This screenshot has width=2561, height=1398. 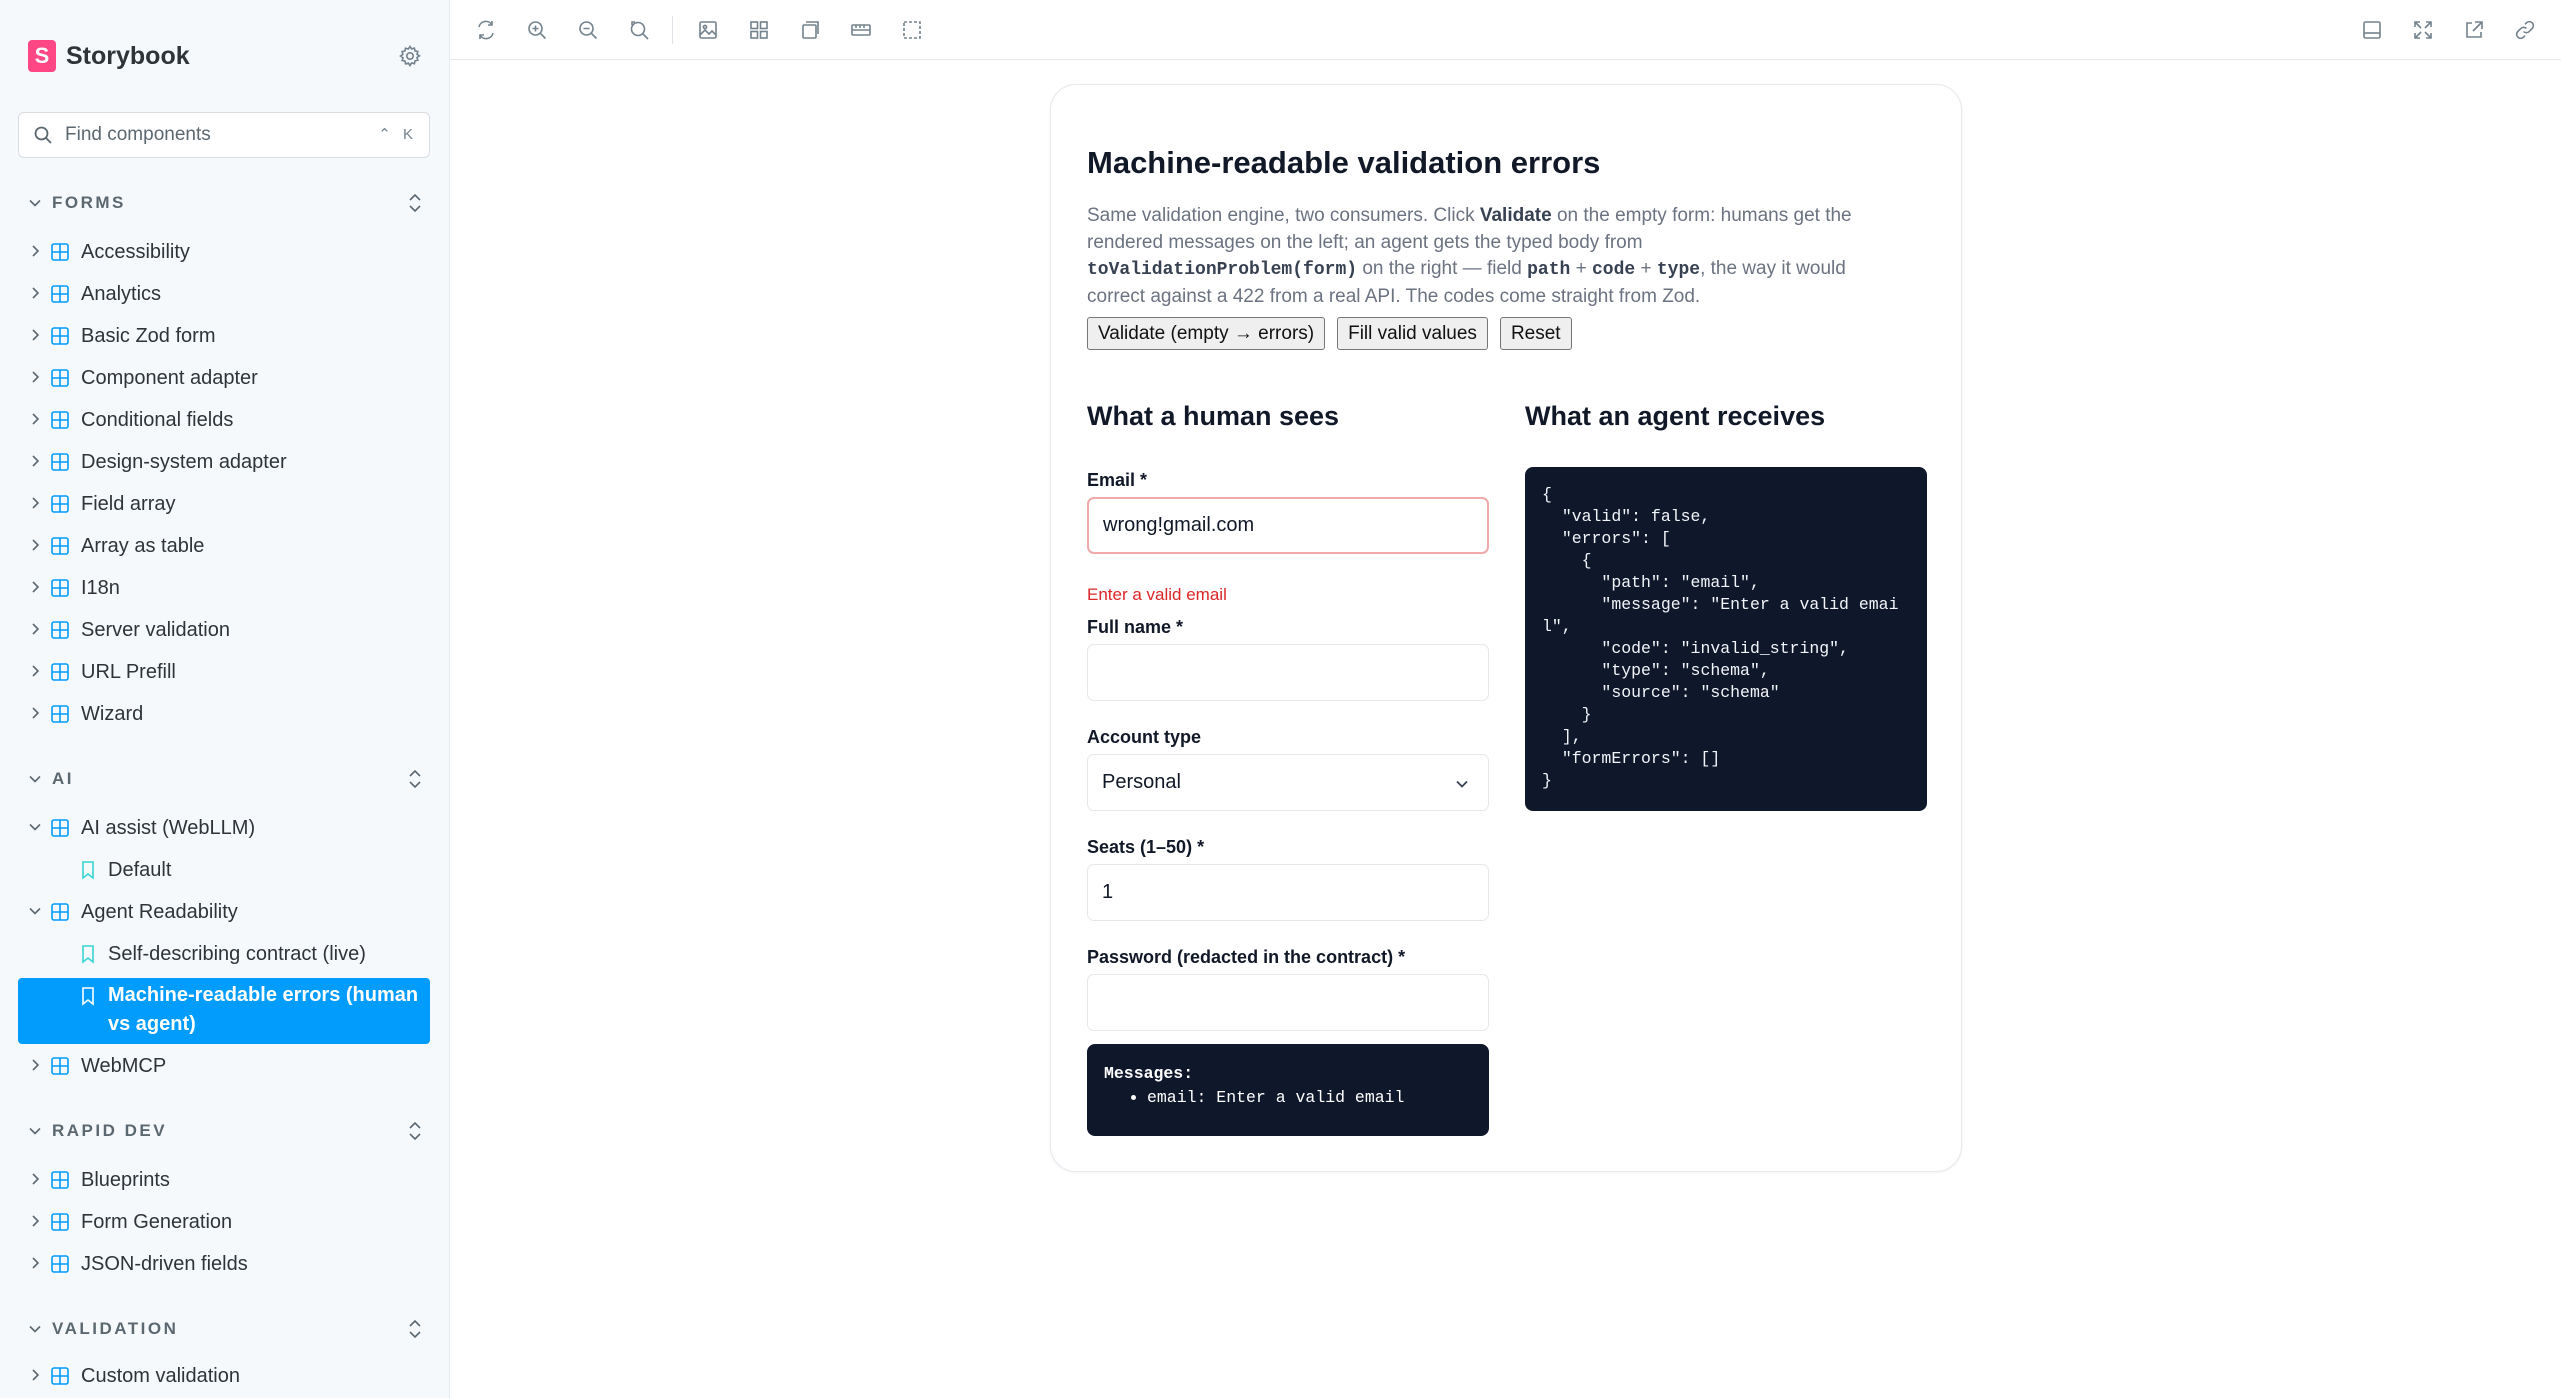 What do you see at coordinates (1135, 627) in the screenshot?
I see `full-name-label: Full name *` at bounding box center [1135, 627].